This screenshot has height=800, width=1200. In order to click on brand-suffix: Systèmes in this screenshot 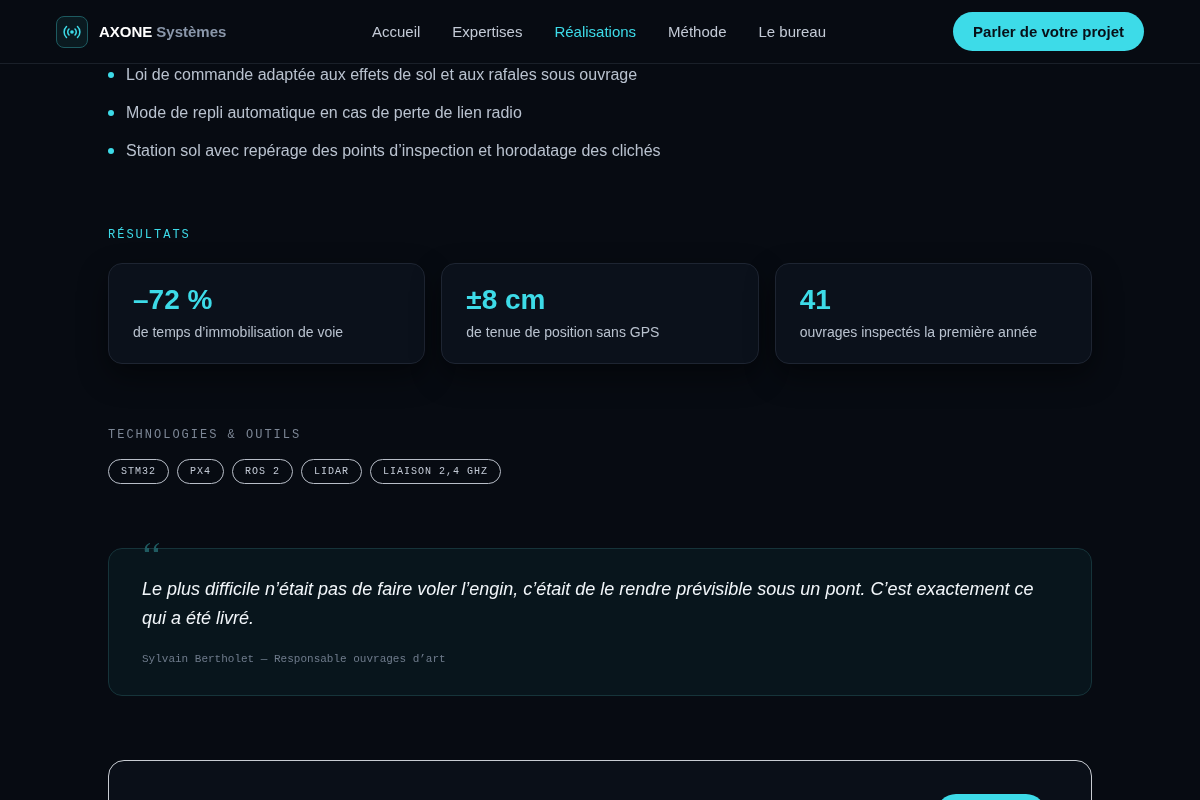, I will do `click(191, 31)`.